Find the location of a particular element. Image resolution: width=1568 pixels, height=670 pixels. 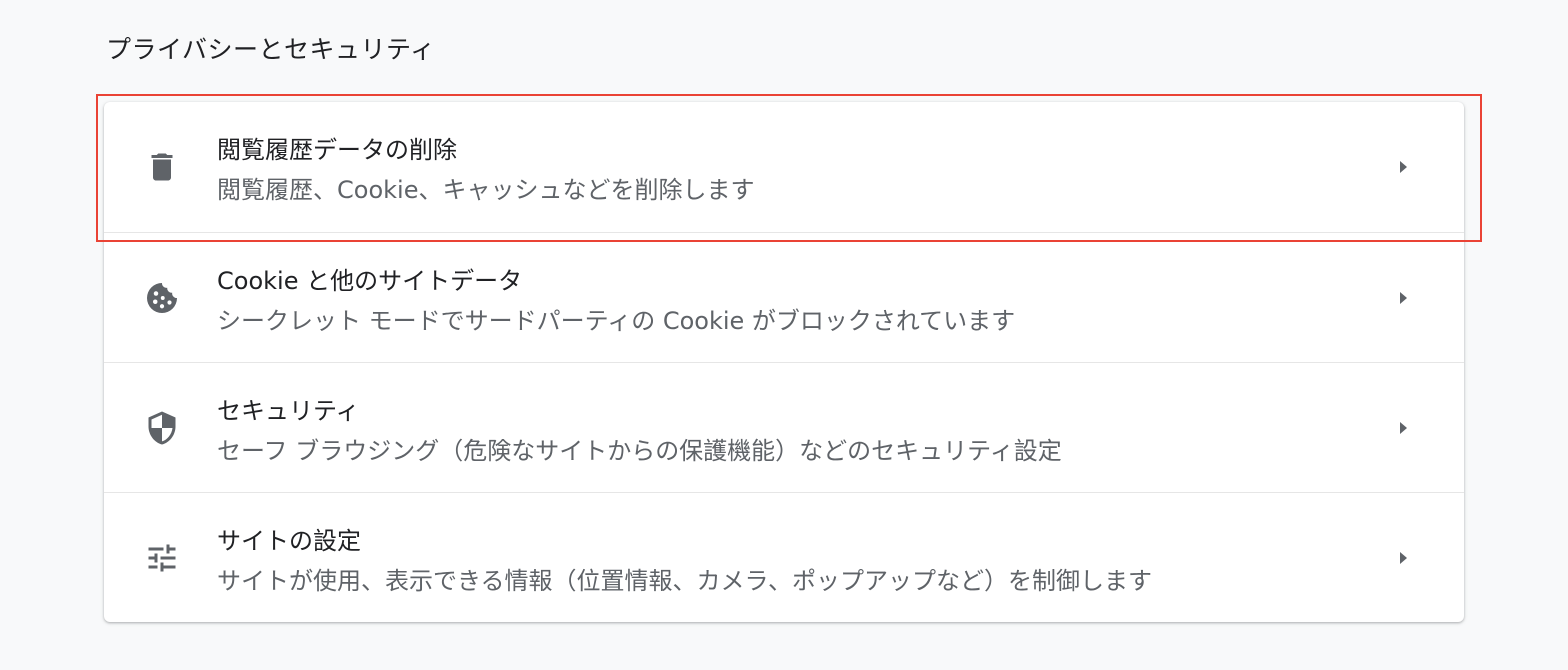

trash-icon is located at coordinates (162, 167).